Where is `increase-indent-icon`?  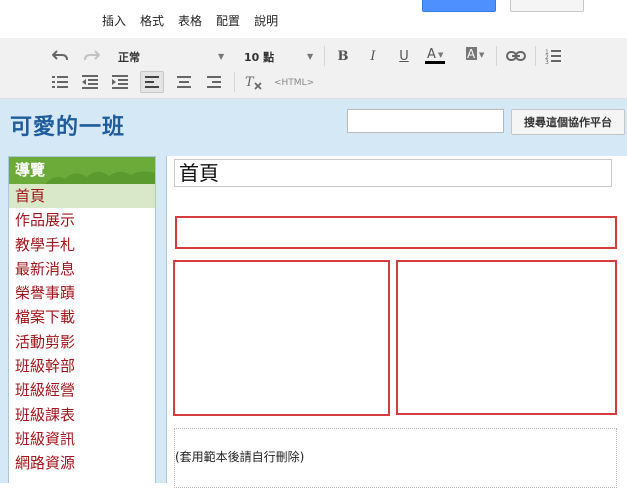 increase-indent-icon is located at coordinates (120, 82).